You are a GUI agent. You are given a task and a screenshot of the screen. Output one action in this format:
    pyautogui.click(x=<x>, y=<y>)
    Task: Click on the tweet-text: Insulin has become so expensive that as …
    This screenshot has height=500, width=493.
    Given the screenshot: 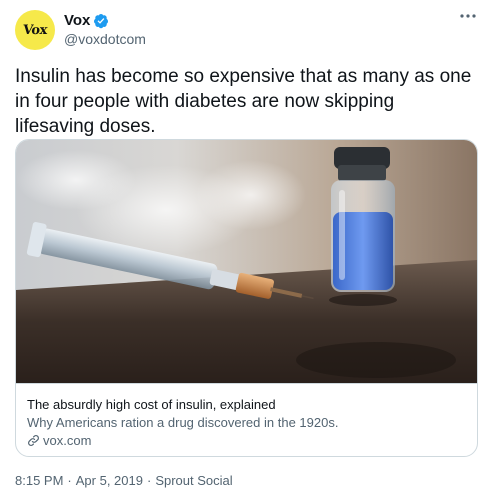 What is the action you would take?
    pyautogui.click(x=243, y=101)
    